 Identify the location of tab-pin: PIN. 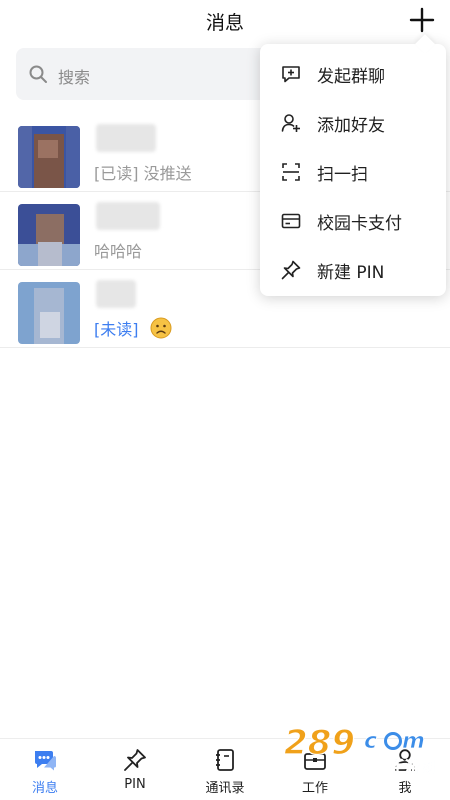
(135, 769).